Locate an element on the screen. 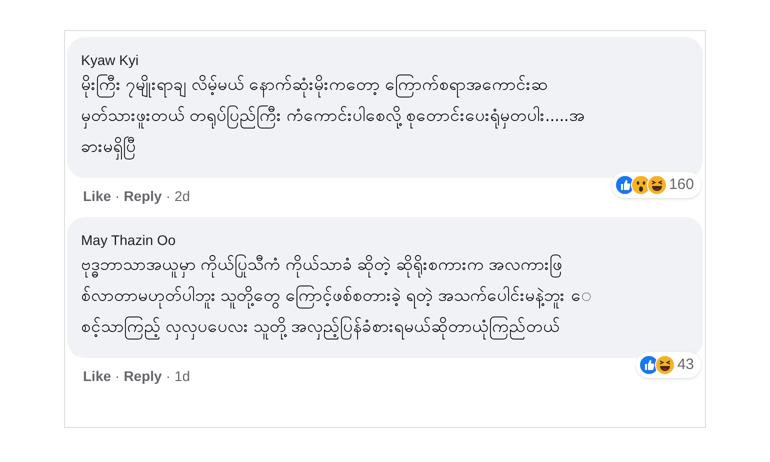 The height and width of the screenshot is (462, 770). comment-time: 1d is located at coordinates (182, 376).